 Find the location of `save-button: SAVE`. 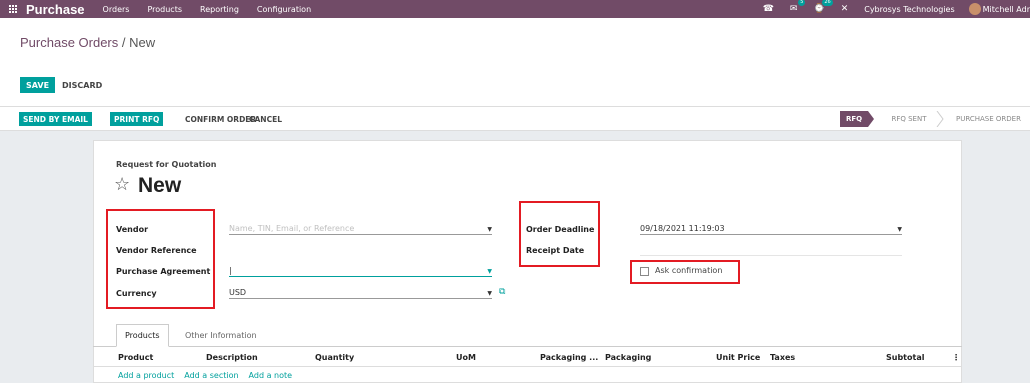

save-button: SAVE is located at coordinates (38, 85).